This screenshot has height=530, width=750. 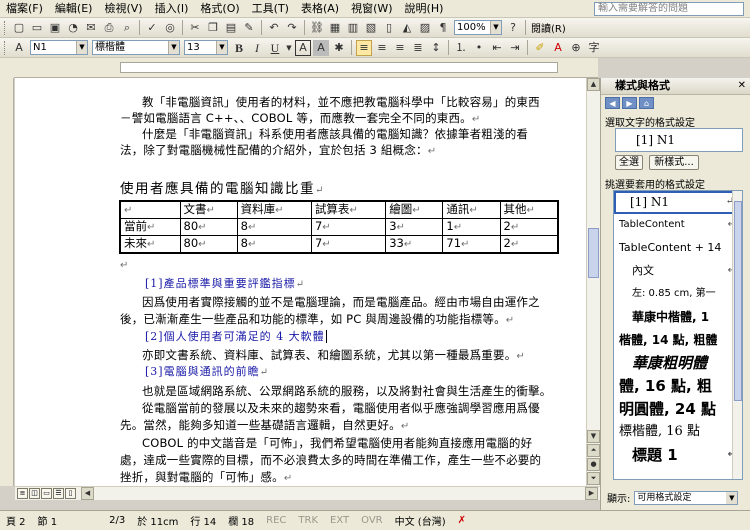 What do you see at coordinates (529, 209) in the screenshot?
I see `table-cell: 其他↵` at bounding box center [529, 209].